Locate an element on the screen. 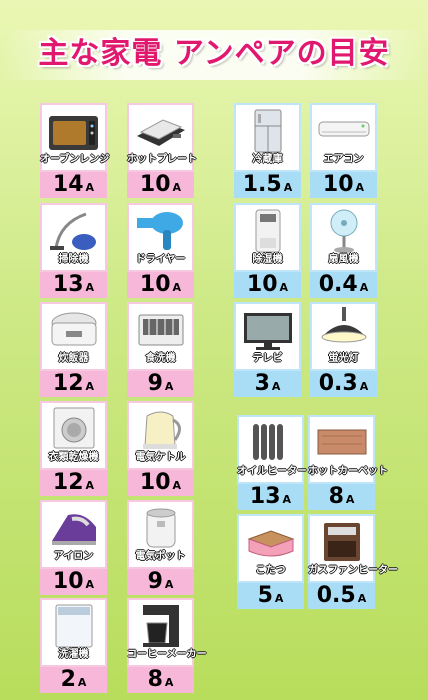  air-conditioner-icon is located at coordinates (344, 129).